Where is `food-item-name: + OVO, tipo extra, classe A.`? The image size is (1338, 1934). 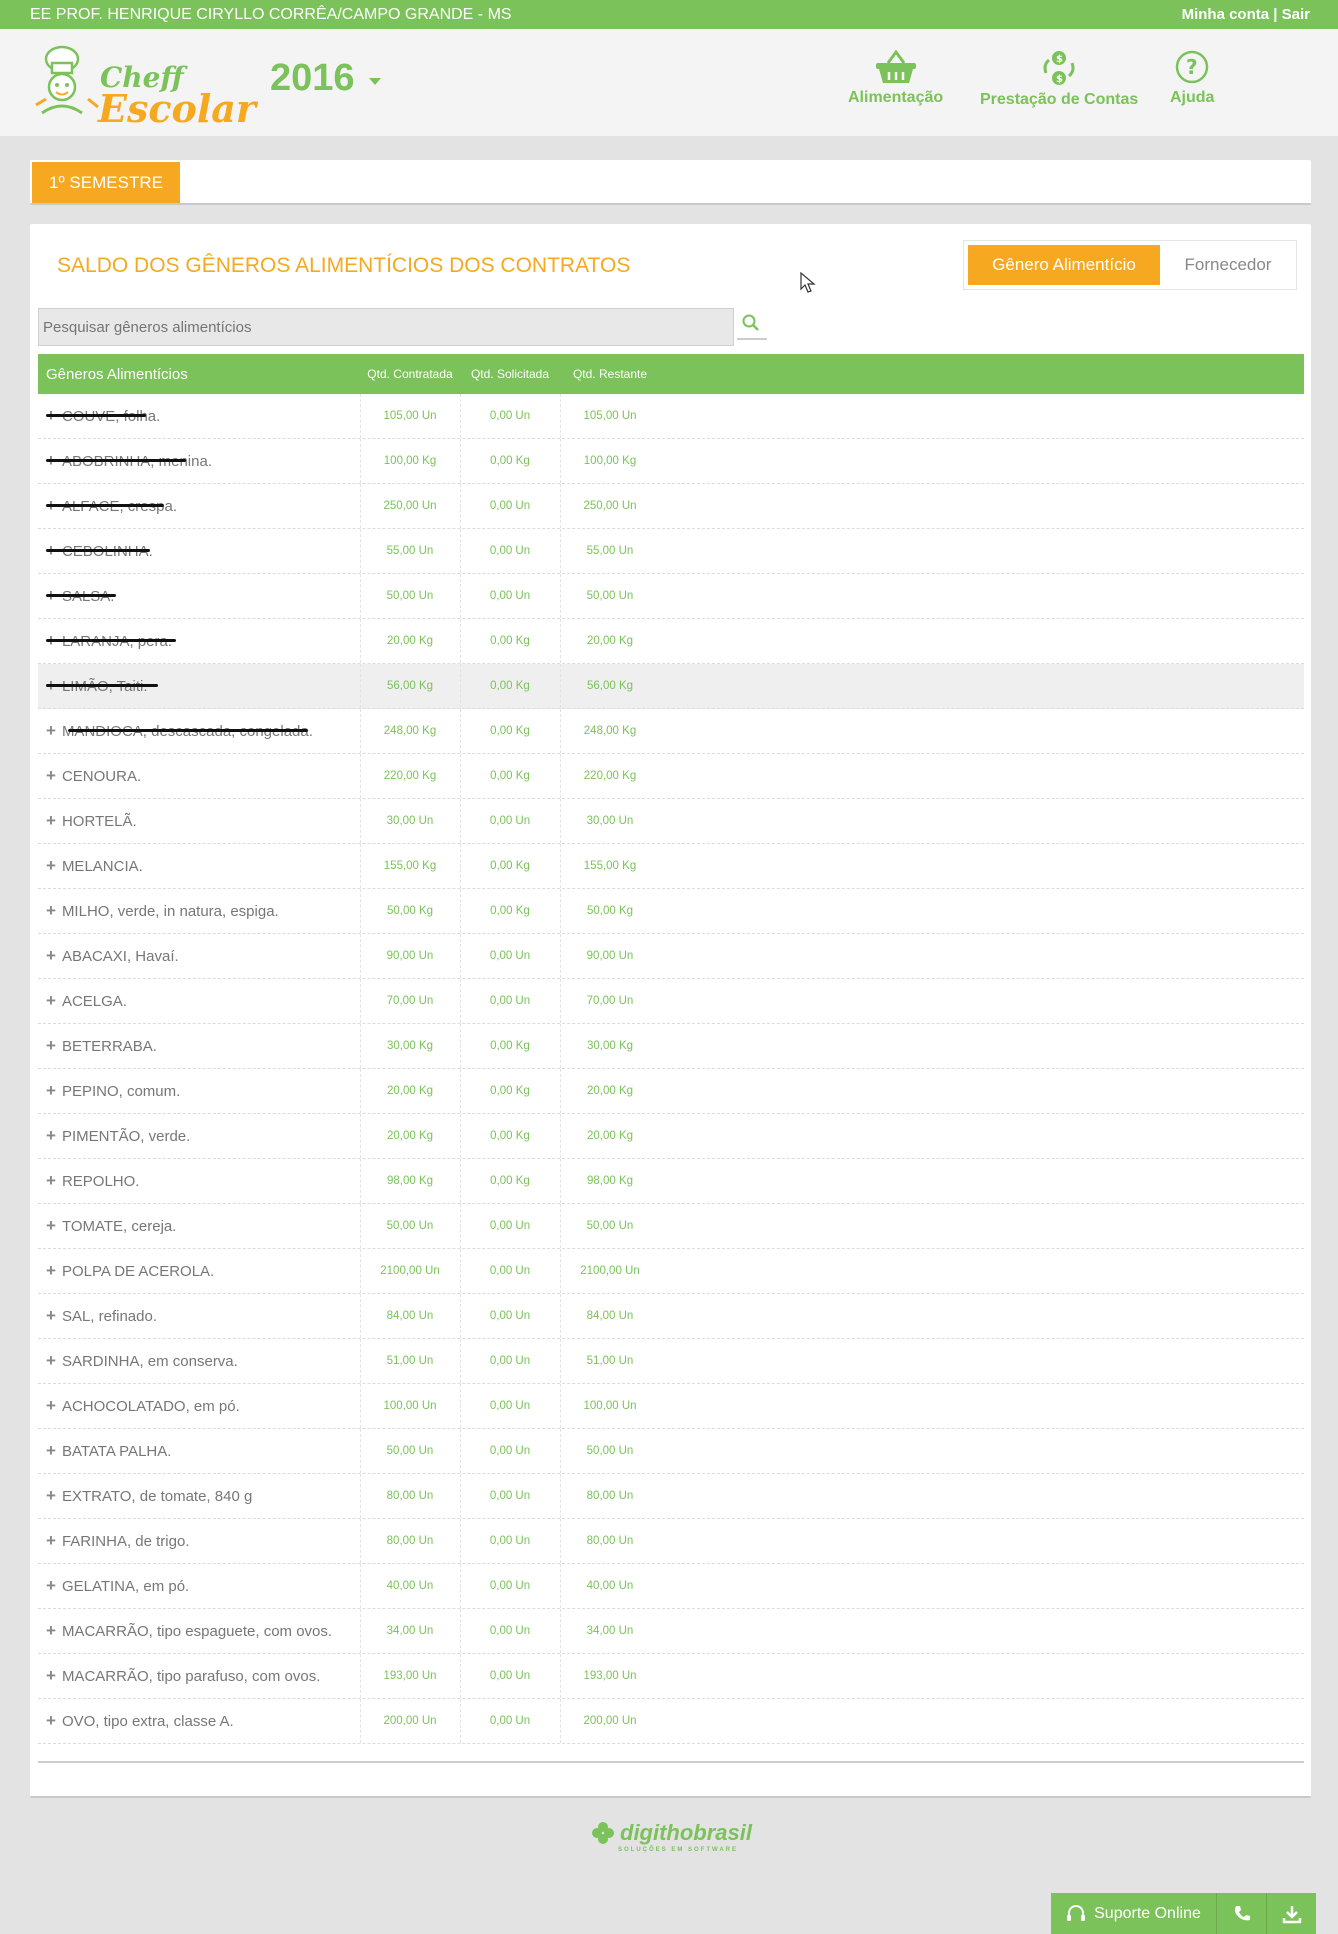
food-item-name: + OVO, tipo extra, classe A. is located at coordinates (203, 1721).